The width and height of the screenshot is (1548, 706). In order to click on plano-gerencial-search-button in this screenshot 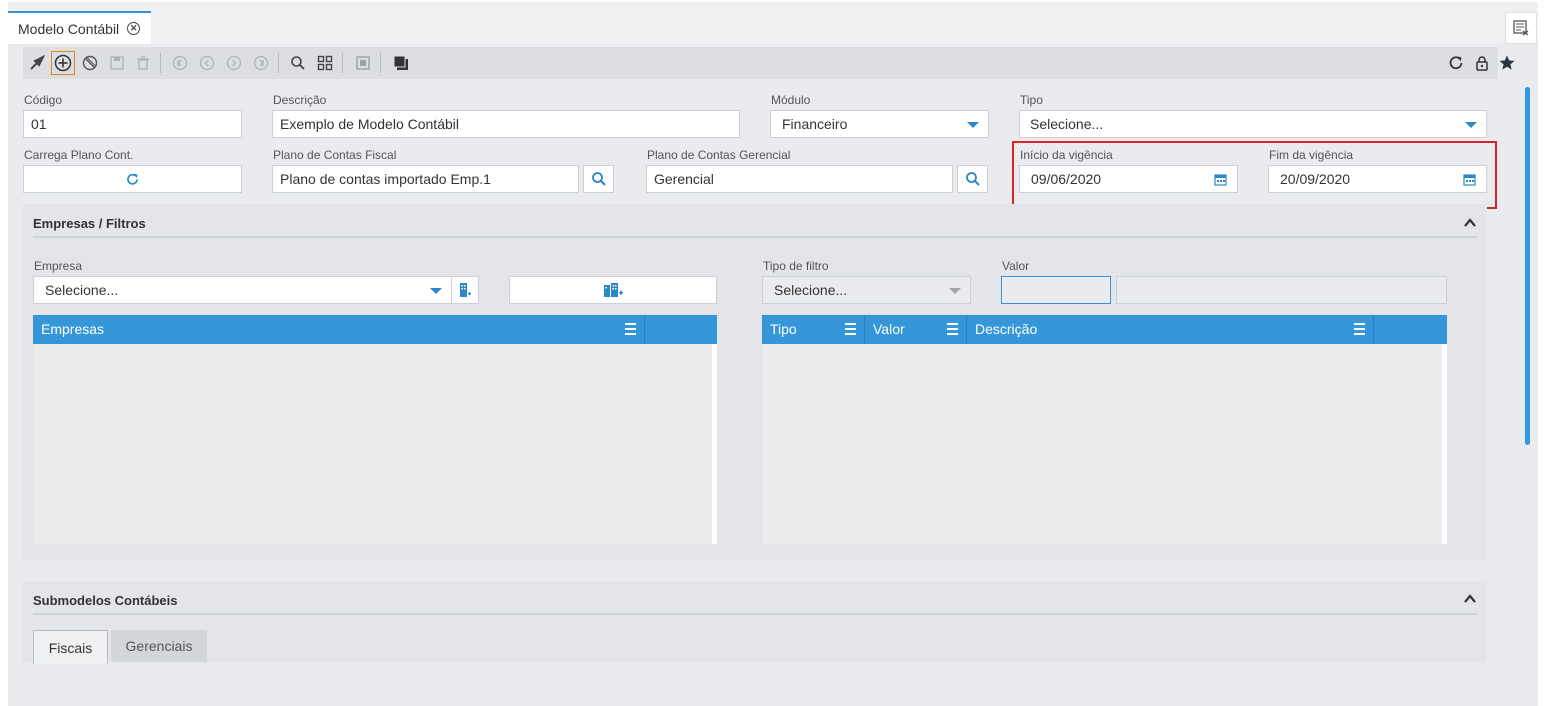, I will do `click(972, 179)`.